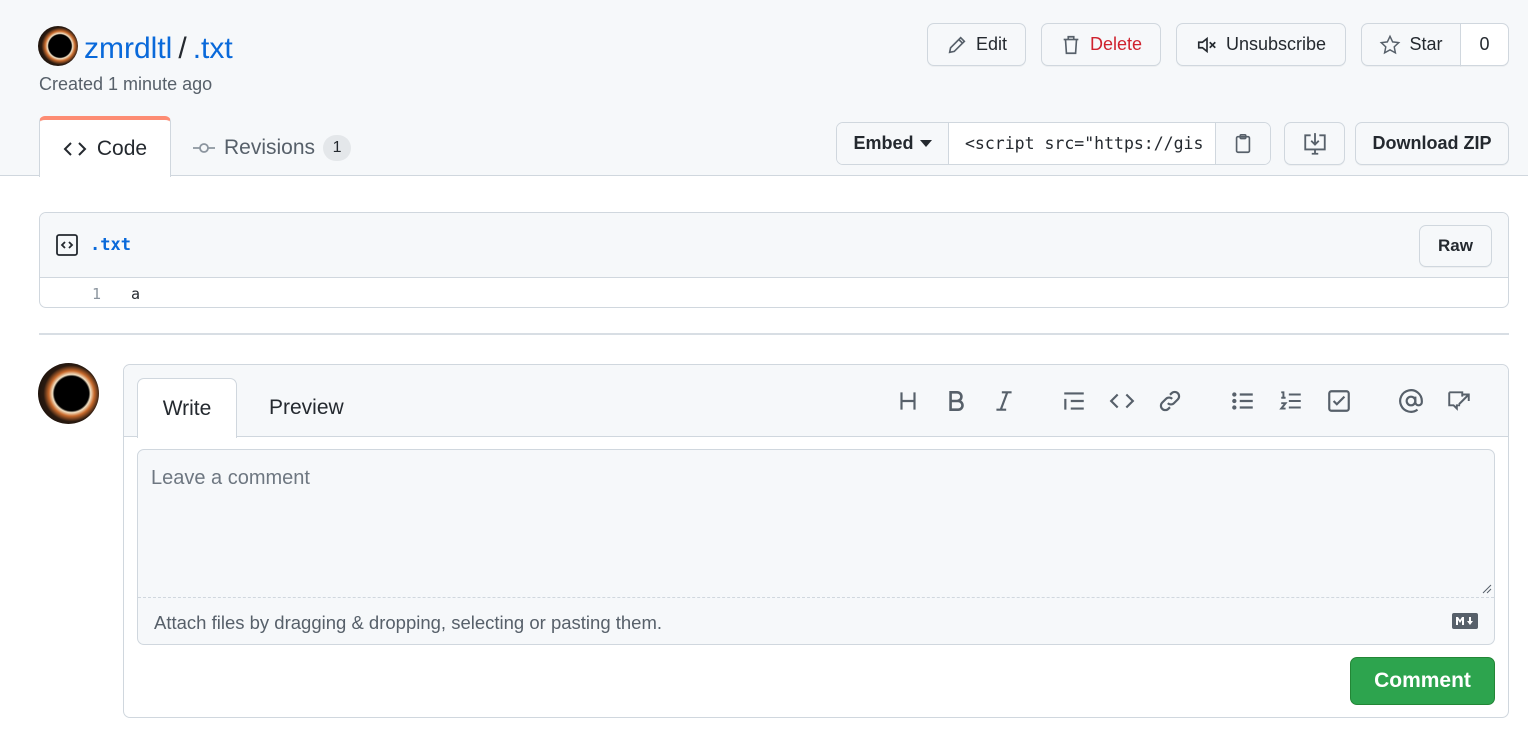 Image resolution: width=1528 pixels, height=733 pixels. What do you see at coordinates (908, 401) in the screenshot?
I see `heading-icon` at bounding box center [908, 401].